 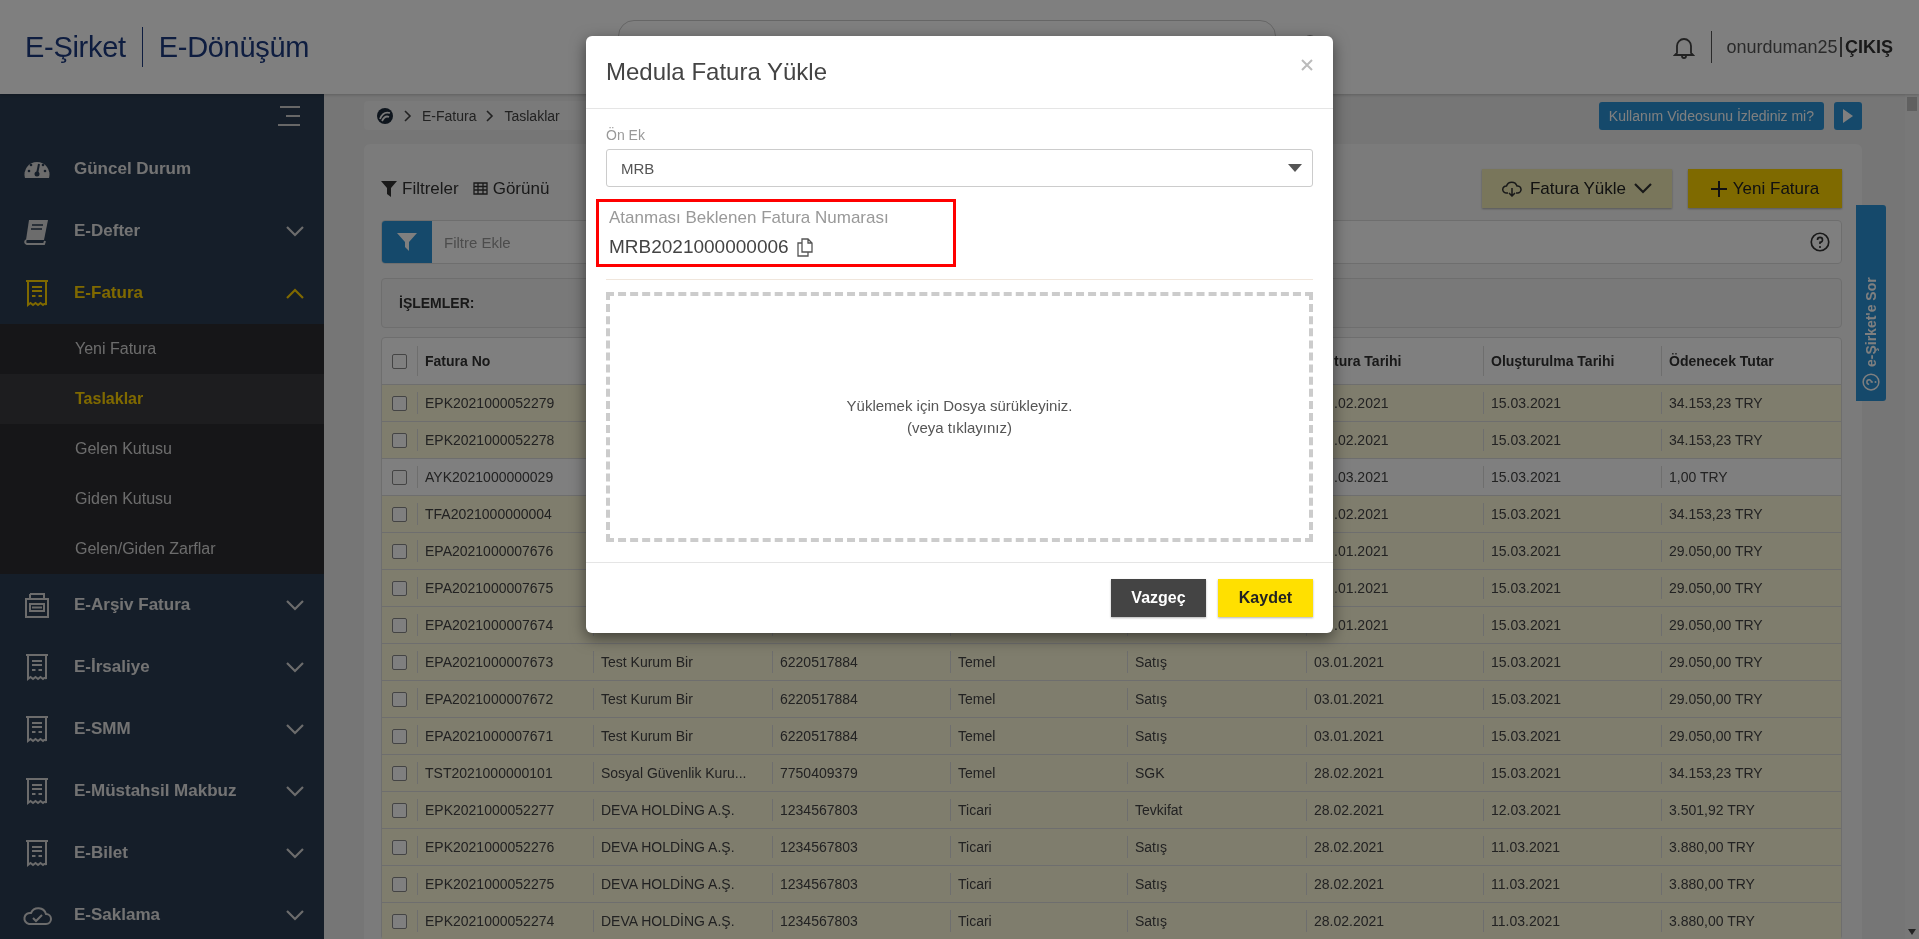 What do you see at coordinates (489, 625) in the screenshot?
I see `table-cell-text: EPA2021000007674` at bounding box center [489, 625].